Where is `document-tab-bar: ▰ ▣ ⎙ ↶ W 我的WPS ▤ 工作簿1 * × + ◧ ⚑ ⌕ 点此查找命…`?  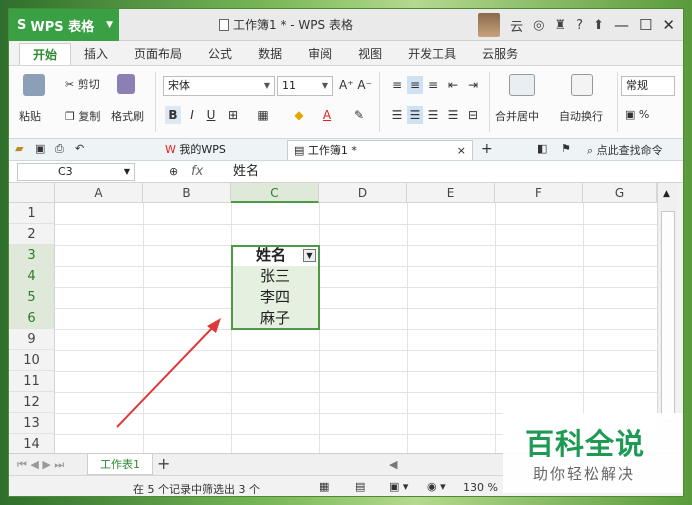
document-tab-bar: ▰ ▣ ⎙ ↶ W 我的WPS ▤ 工作簿1 * × + ◧ ⚑ ⌕ 点此查找命… is located at coordinates (346, 150).